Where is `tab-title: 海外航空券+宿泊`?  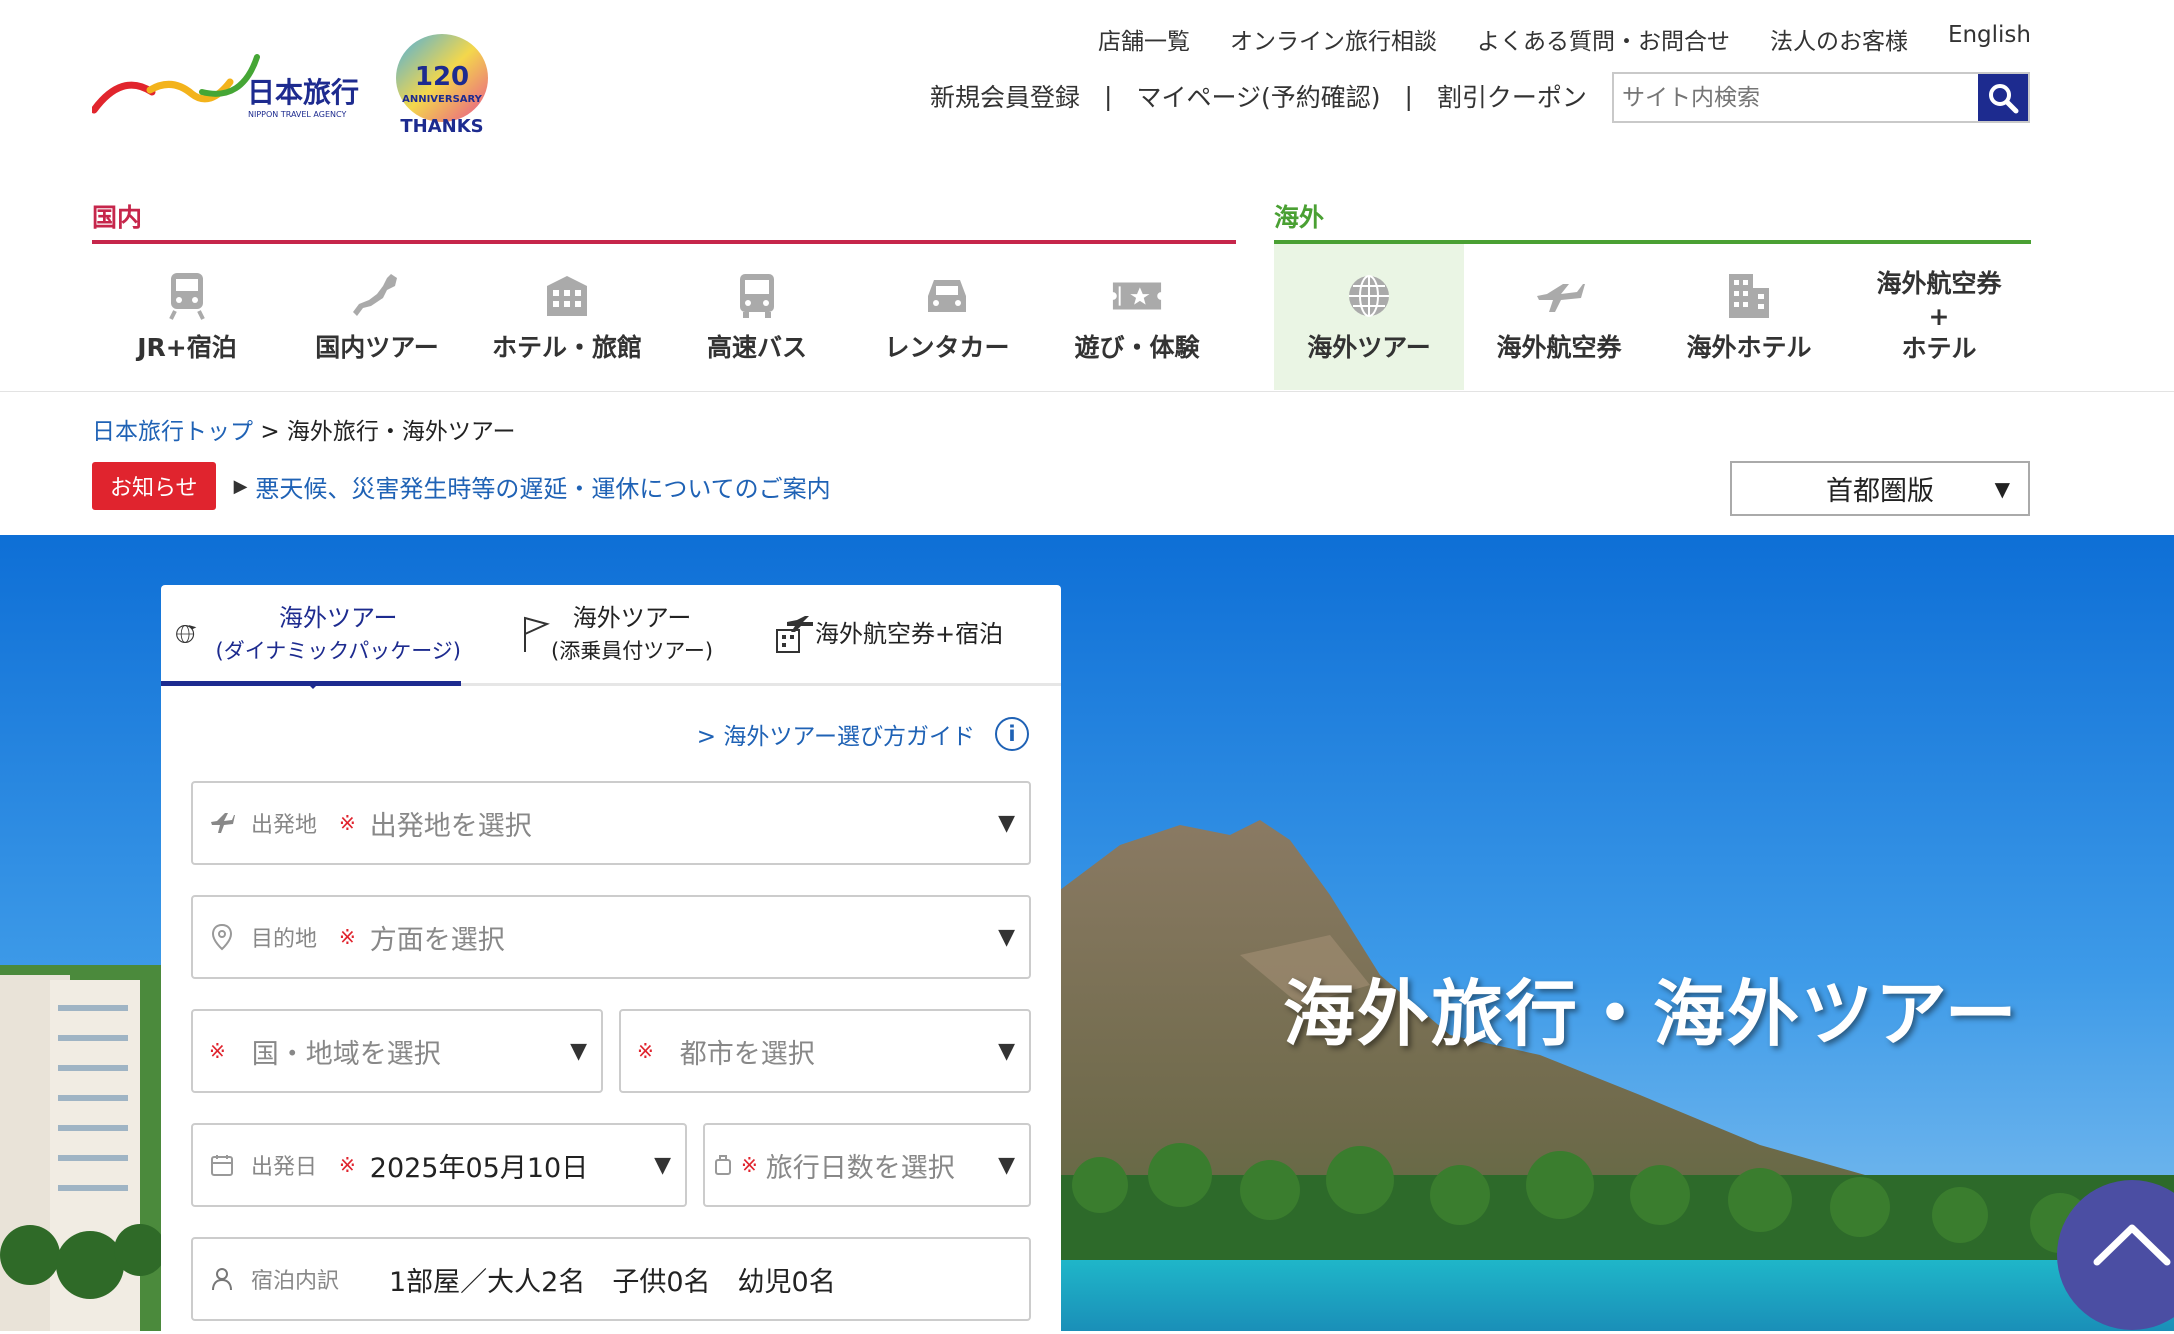
tab-title: 海外航空券+宿泊 is located at coordinates (909, 633).